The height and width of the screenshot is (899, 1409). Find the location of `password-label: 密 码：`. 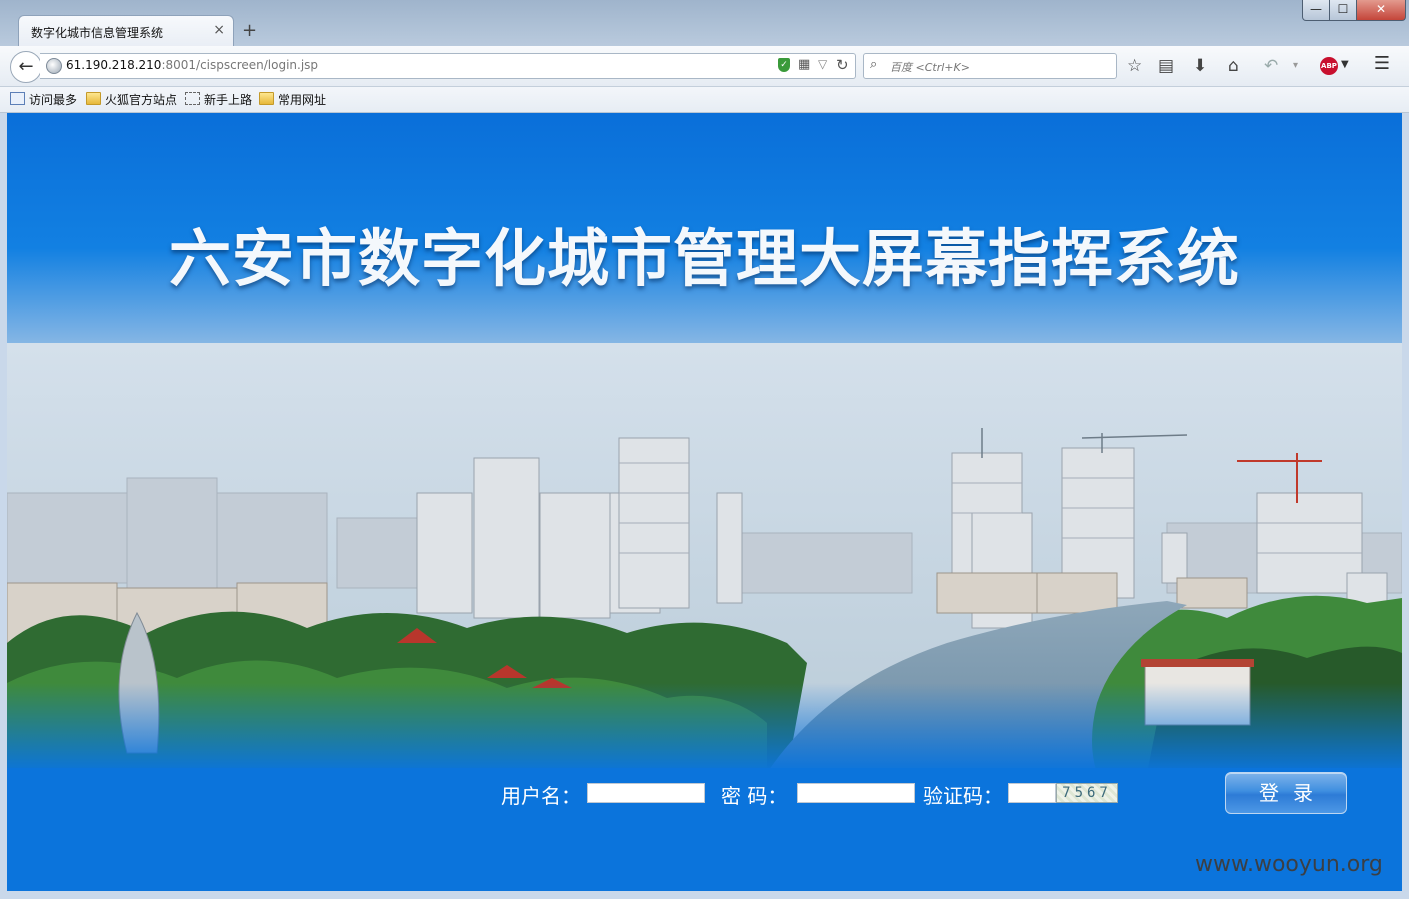

password-label: 密 码： is located at coordinates (754, 796).